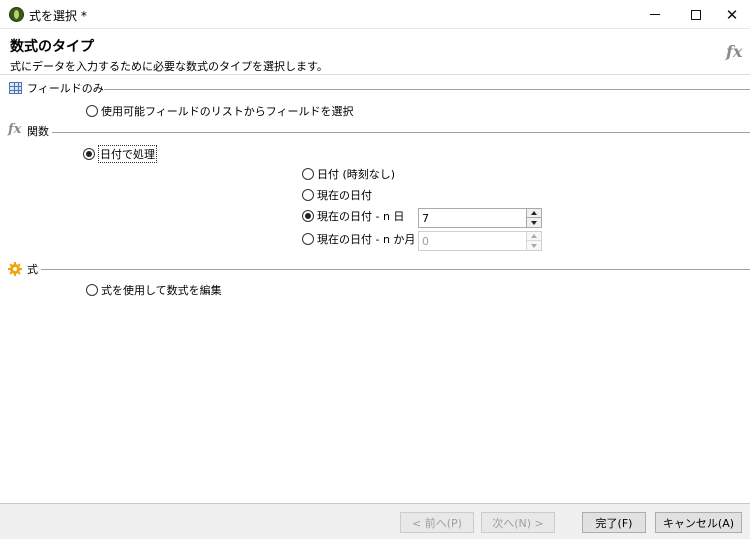 This screenshot has width=750, height=539. I want to click on section-functions-divider, so click(401, 132).